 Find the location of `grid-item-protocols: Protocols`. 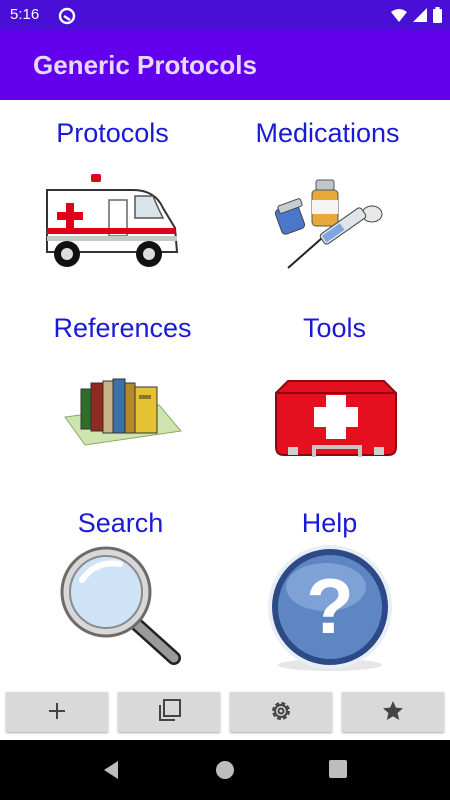

grid-item-protocols: Protocols is located at coordinates (112, 197).